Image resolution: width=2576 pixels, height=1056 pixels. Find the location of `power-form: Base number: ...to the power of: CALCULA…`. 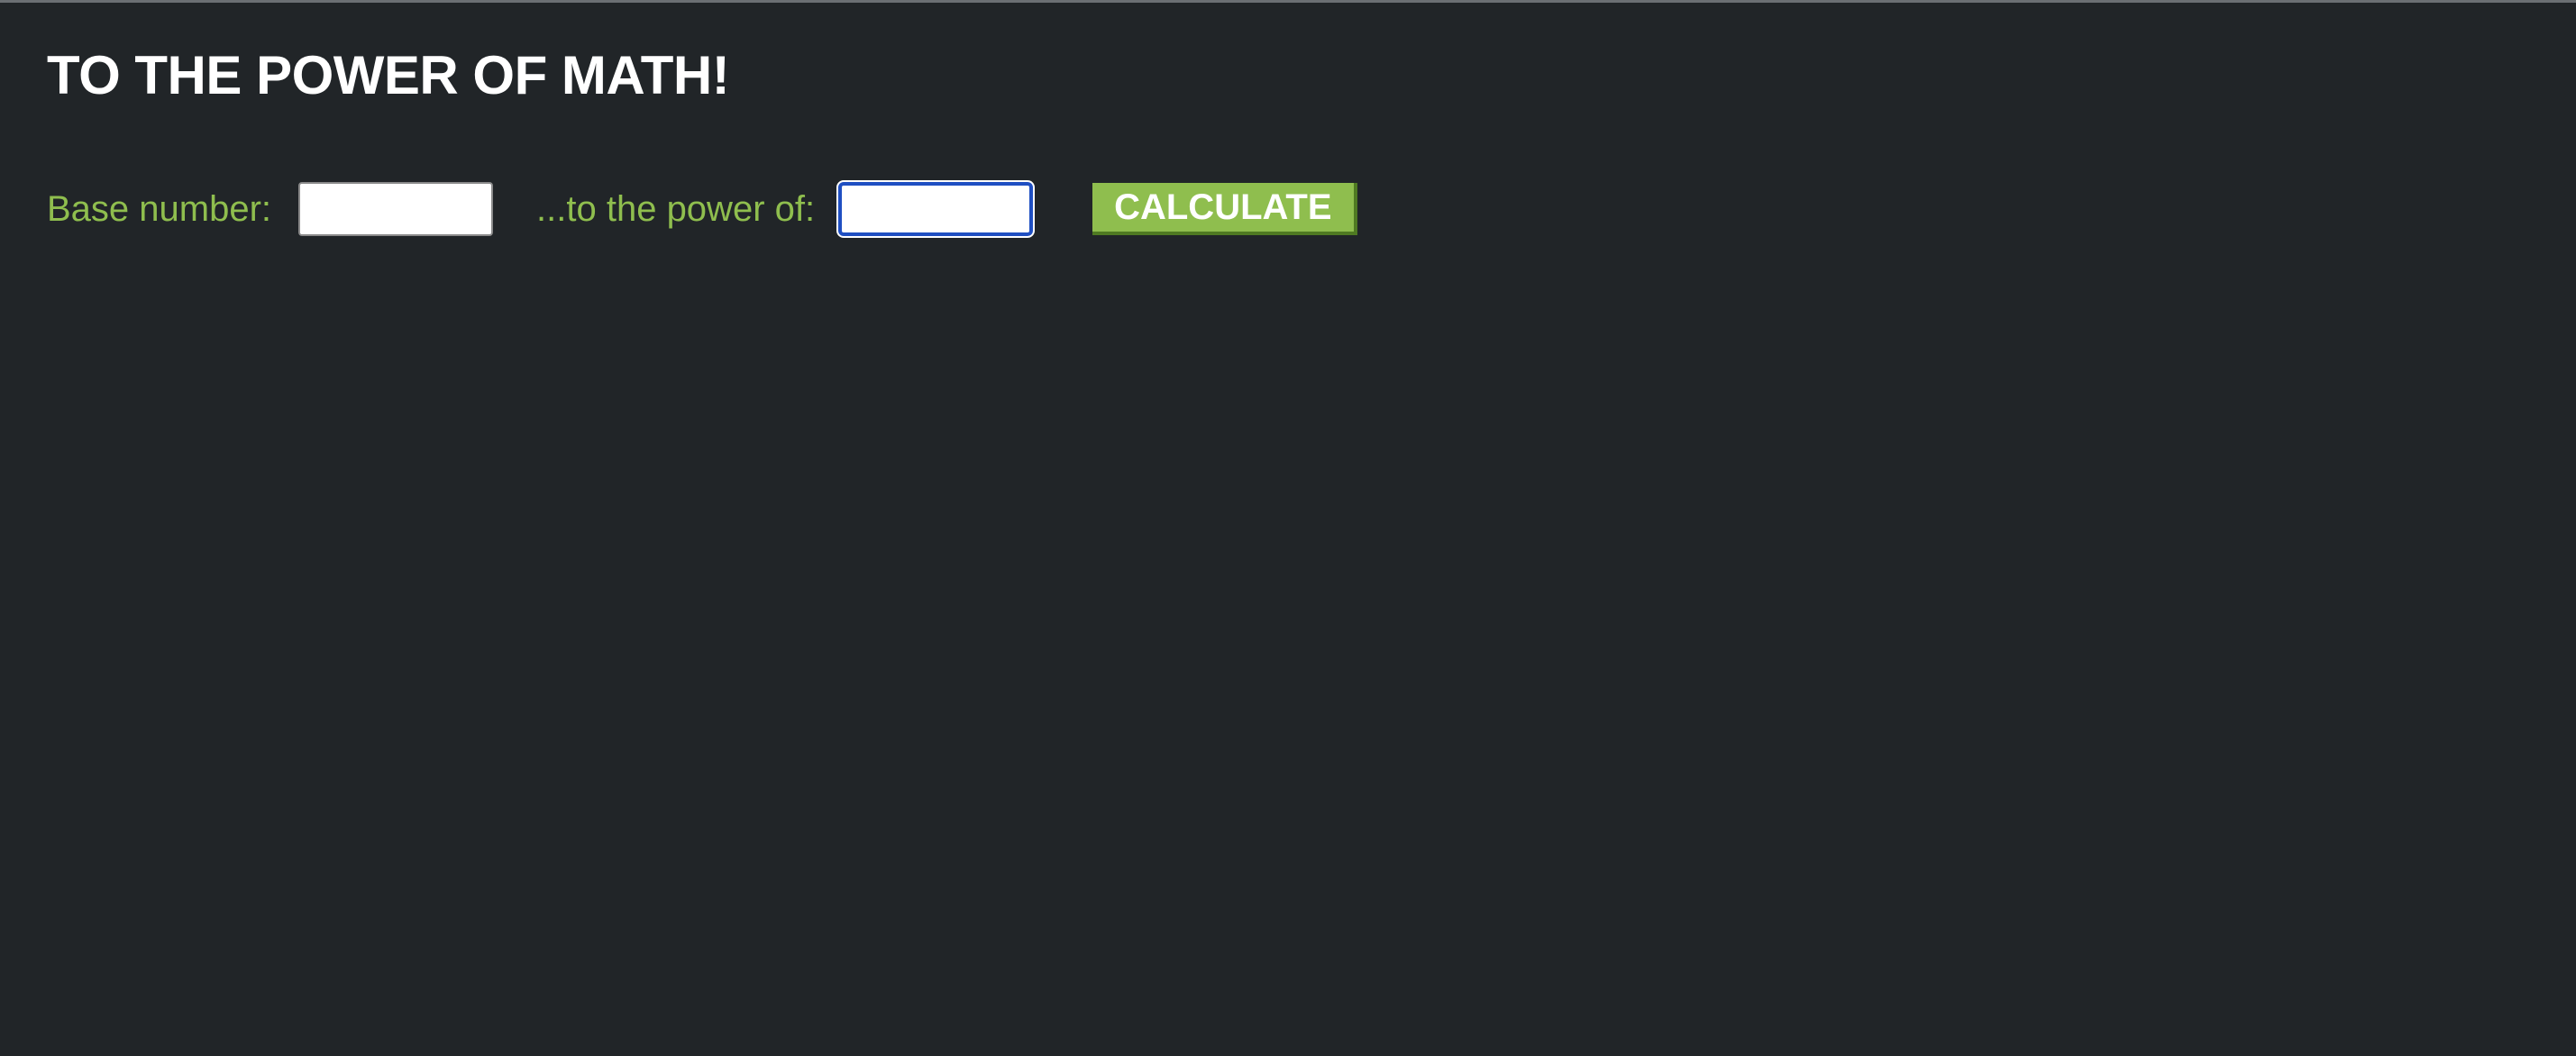

power-form: Base number: ...to the power of: CALCULA… is located at coordinates (702, 209).